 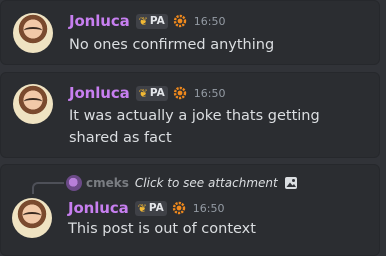 I want to click on reply-connector, so click(x=48, y=188).